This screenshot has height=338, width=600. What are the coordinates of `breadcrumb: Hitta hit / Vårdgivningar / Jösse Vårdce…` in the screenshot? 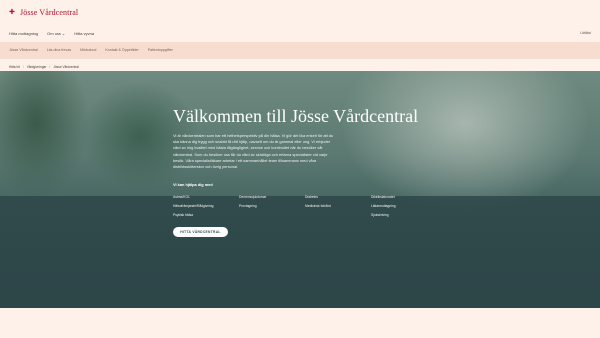 It's located at (44, 67).